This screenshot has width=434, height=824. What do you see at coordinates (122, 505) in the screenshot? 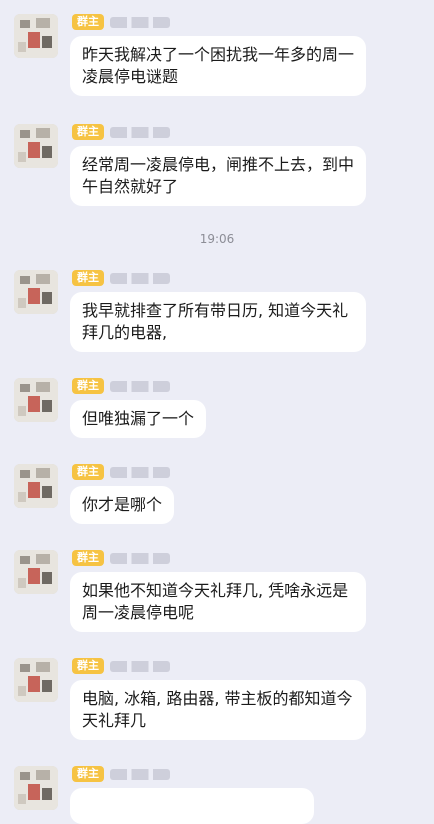
I see `message-bubble: 你才是哪个` at bounding box center [122, 505].